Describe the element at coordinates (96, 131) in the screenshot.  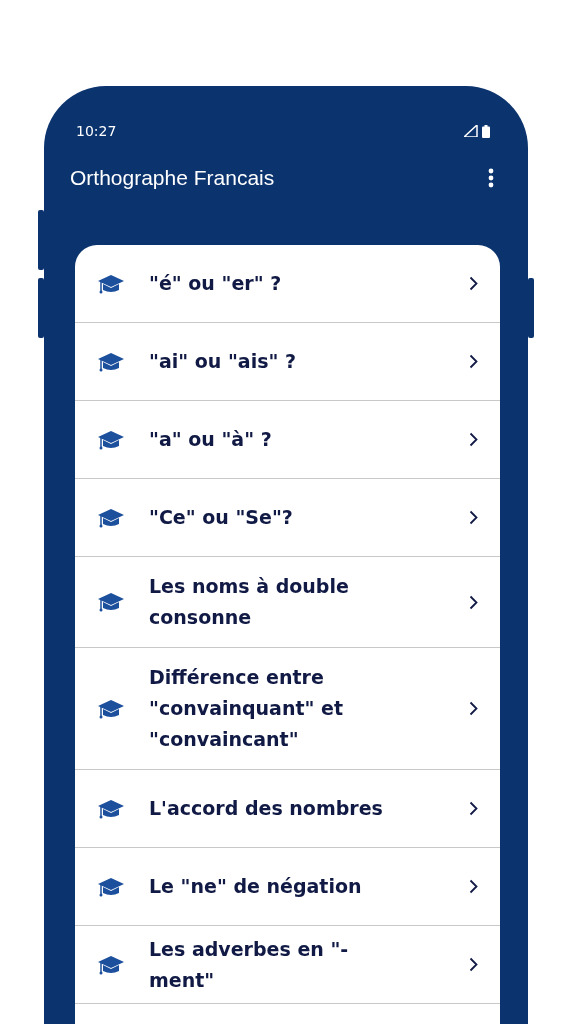
I see `status-time: 10:27` at that location.